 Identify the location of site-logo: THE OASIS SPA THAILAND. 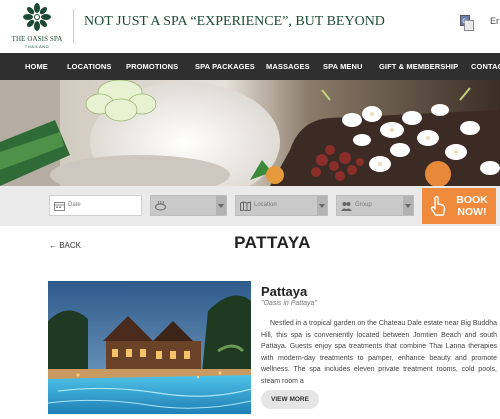
(35, 26).